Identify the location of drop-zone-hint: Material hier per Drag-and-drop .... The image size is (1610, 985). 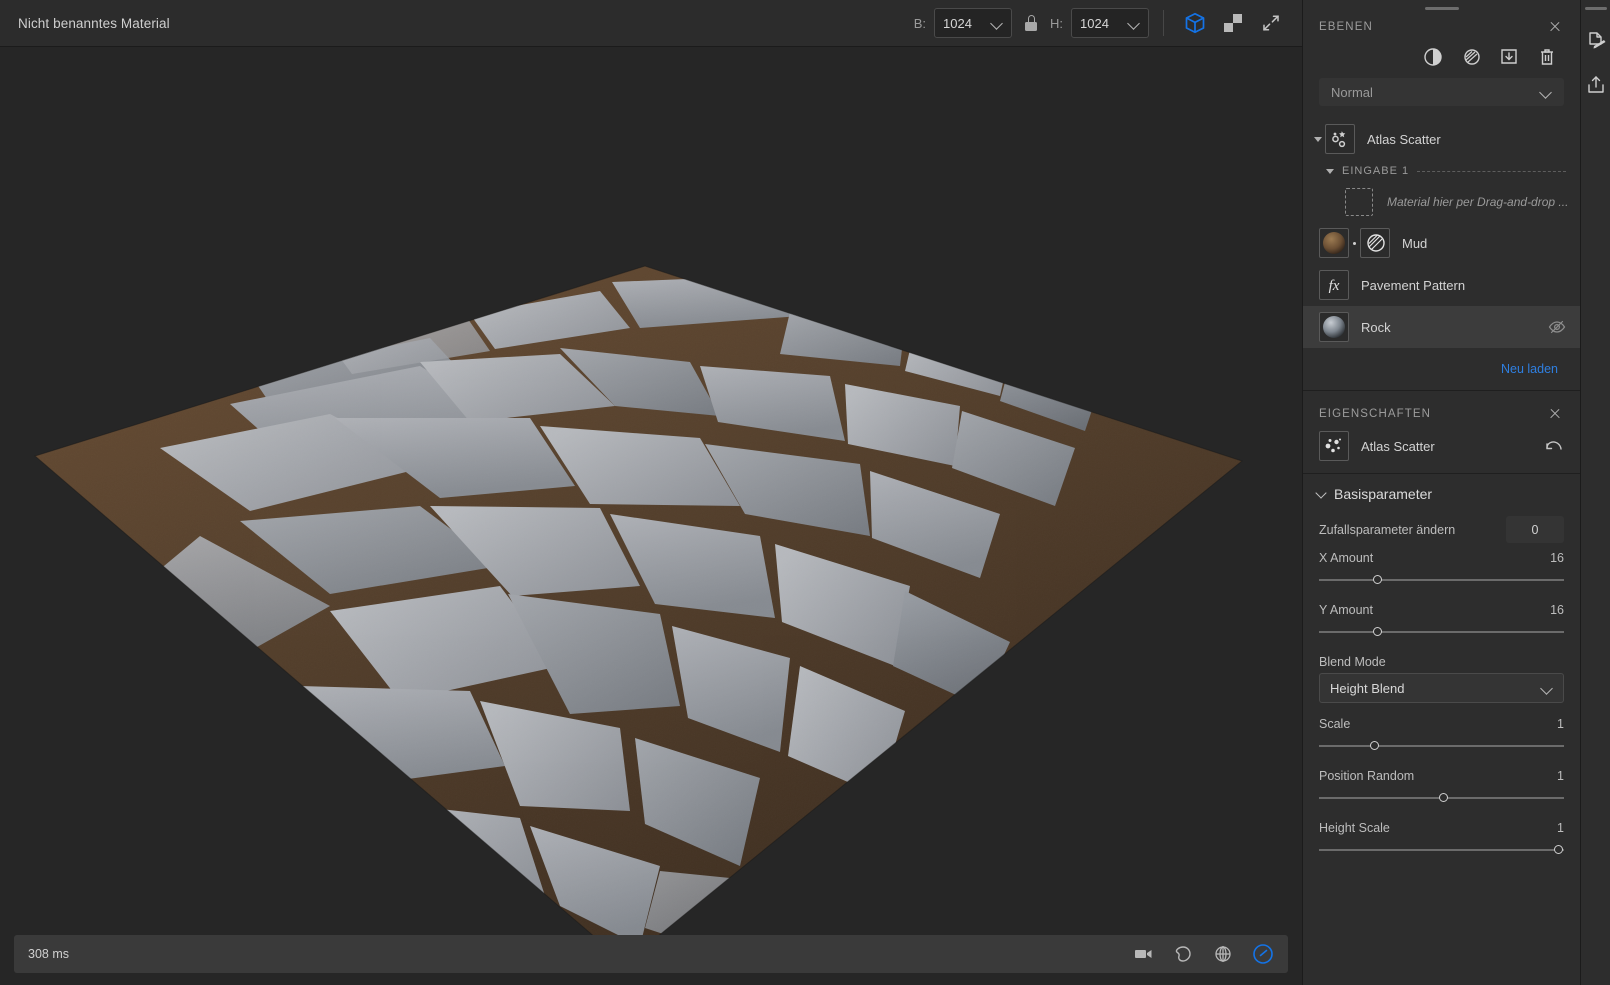
(1478, 202).